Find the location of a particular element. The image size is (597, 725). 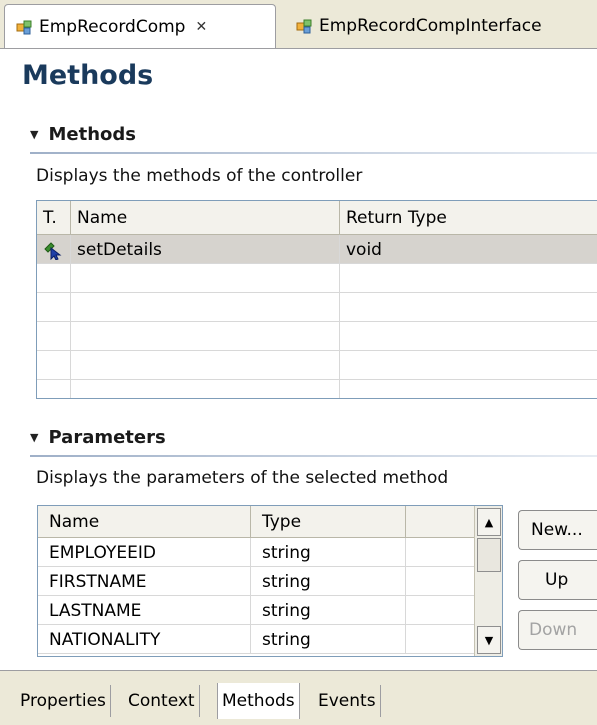

close-icon: ✕ is located at coordinates (201, 27).